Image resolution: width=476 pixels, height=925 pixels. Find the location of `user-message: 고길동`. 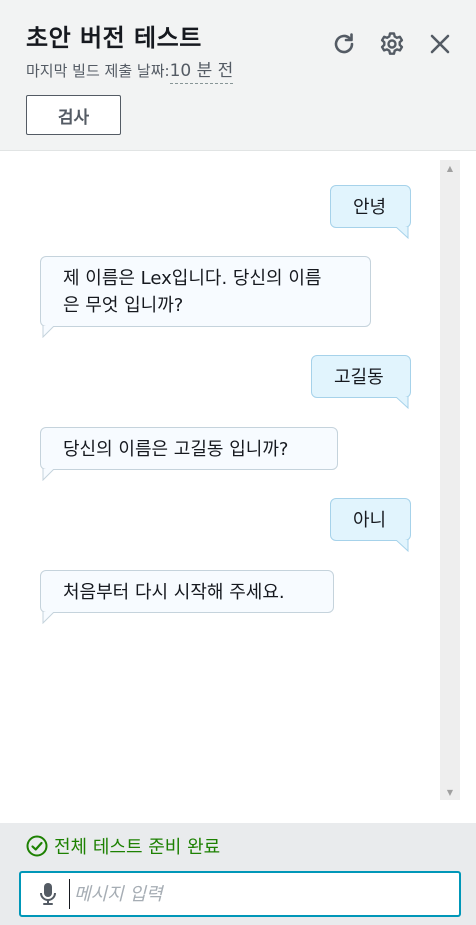

user-message: 고길동 is located at coordinates (361, 376).